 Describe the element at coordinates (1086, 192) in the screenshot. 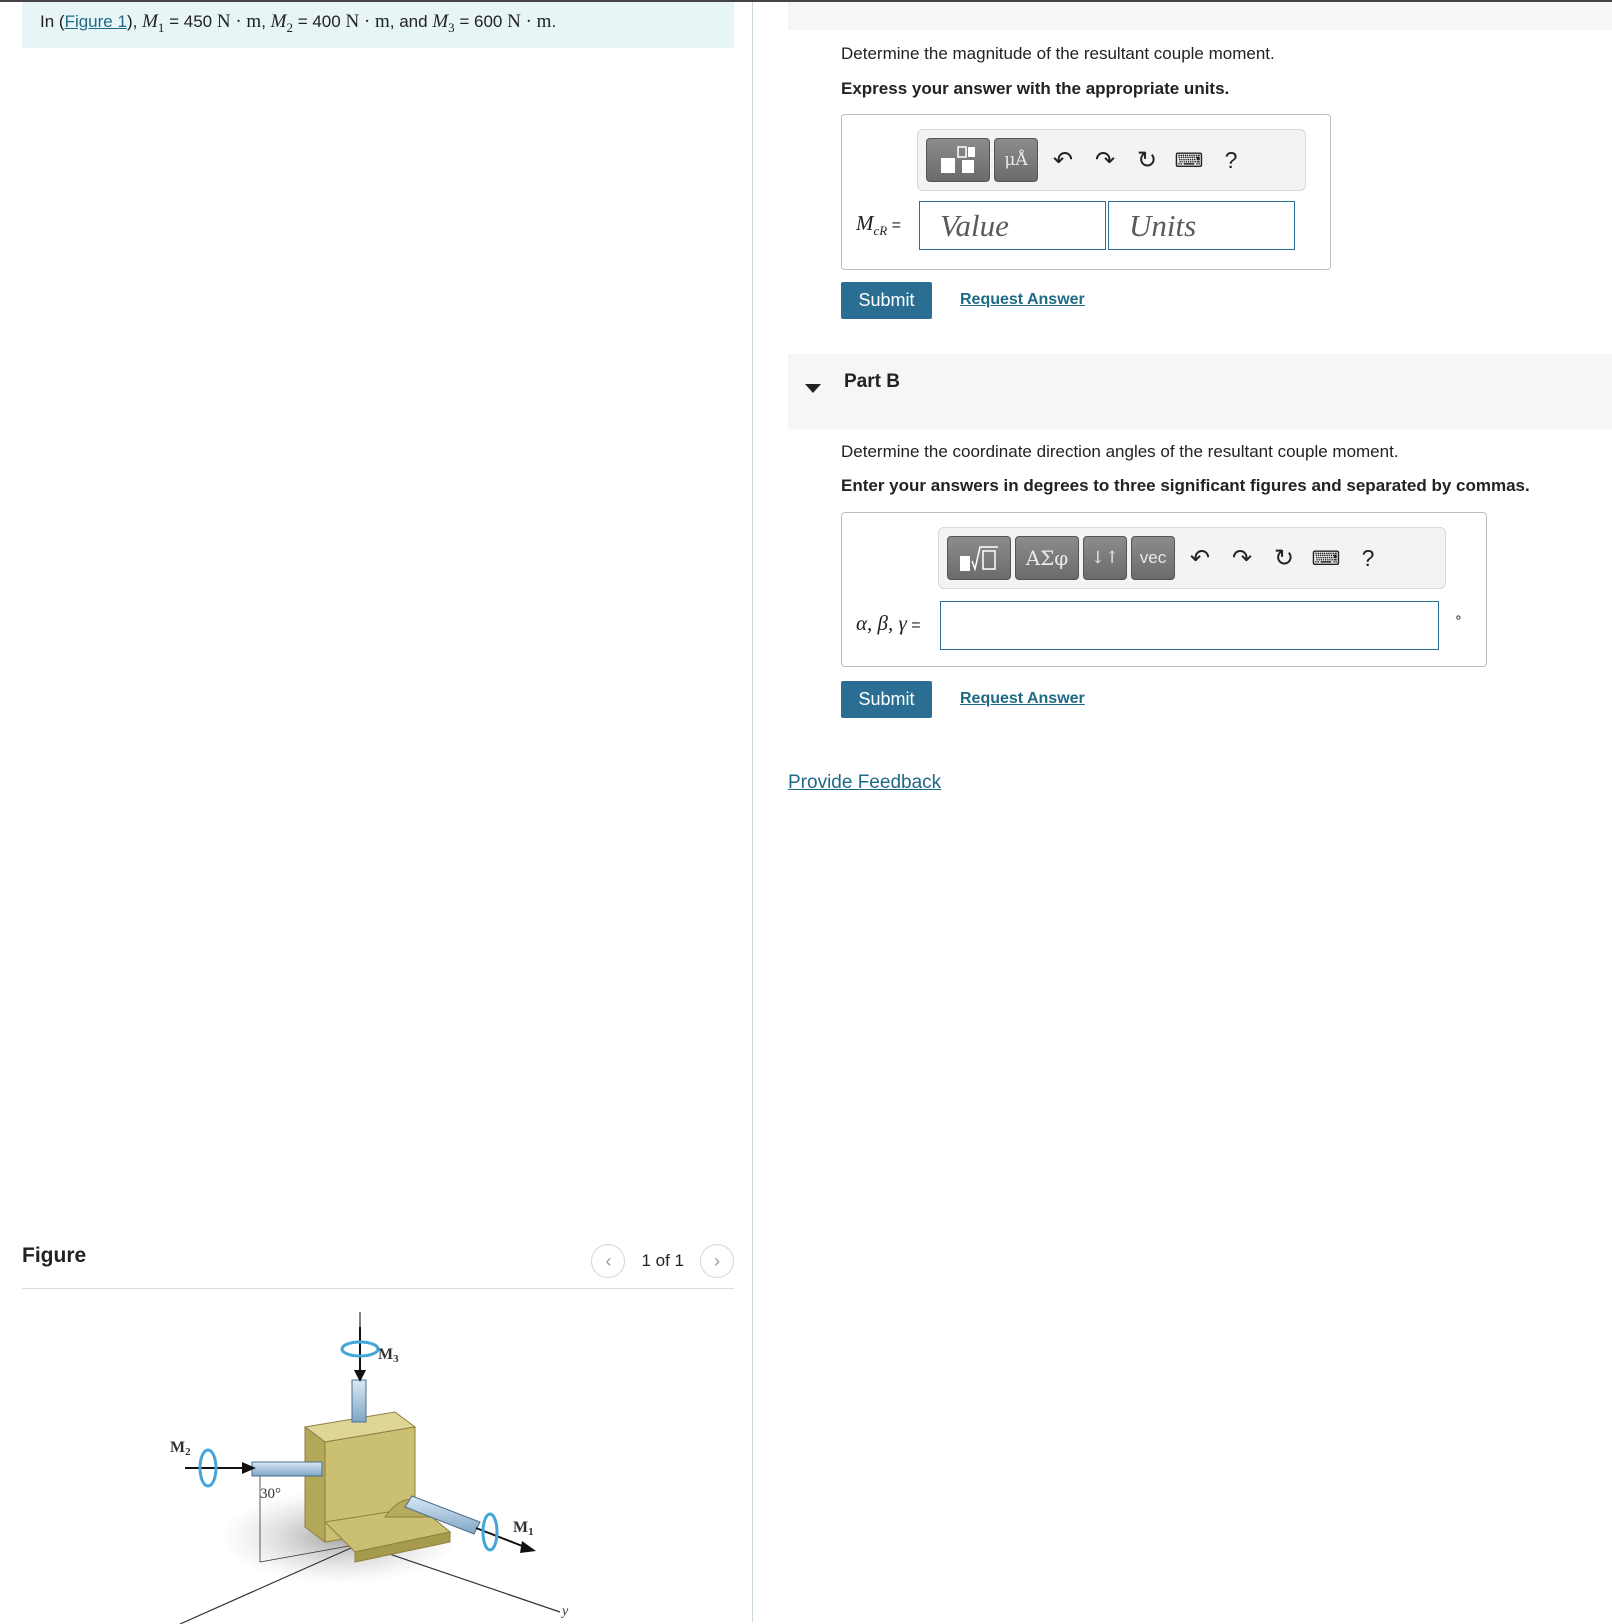

I see `part-a-answer-box: μÅ ↶ ↷ ↻ ⌨ ? McR =` at that location.